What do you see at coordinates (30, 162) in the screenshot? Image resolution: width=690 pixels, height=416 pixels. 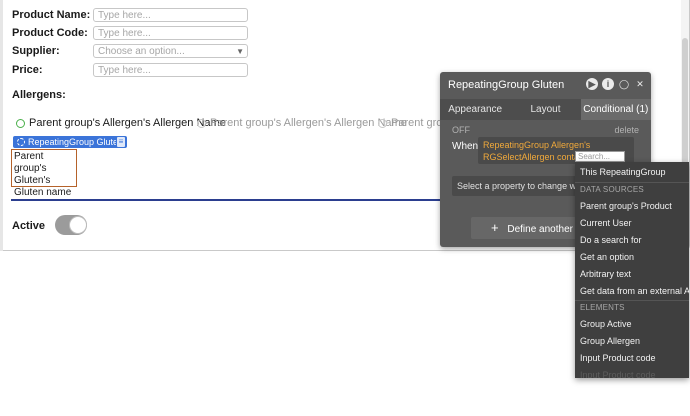 I see `rg-cell-line: Parent group's` at bounding box center [30, 162].